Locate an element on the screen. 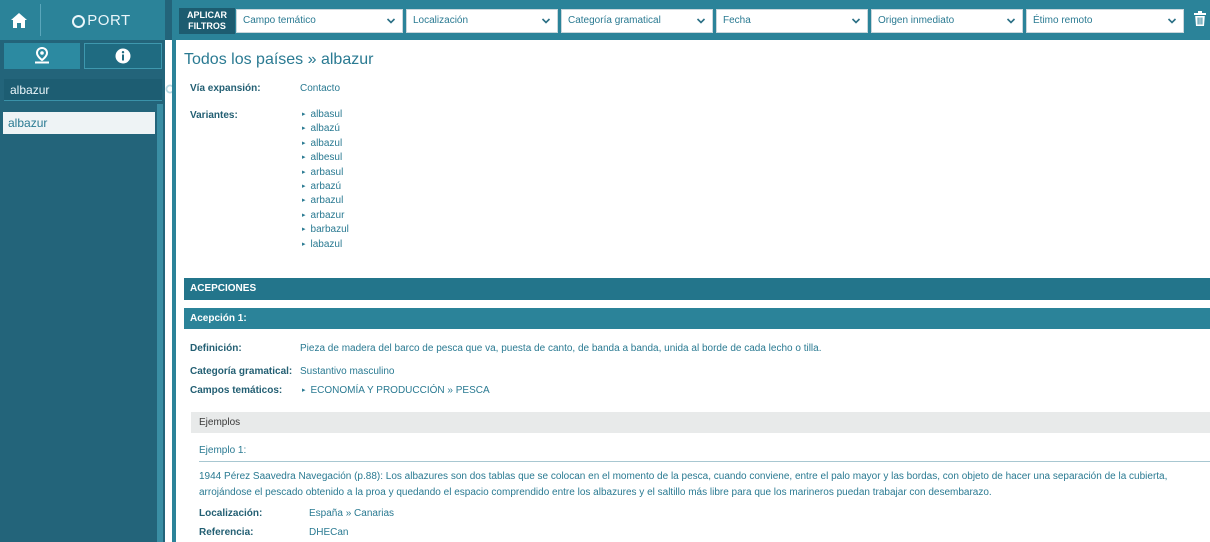  variant-item: albasul is located at coordinates (325, 115).